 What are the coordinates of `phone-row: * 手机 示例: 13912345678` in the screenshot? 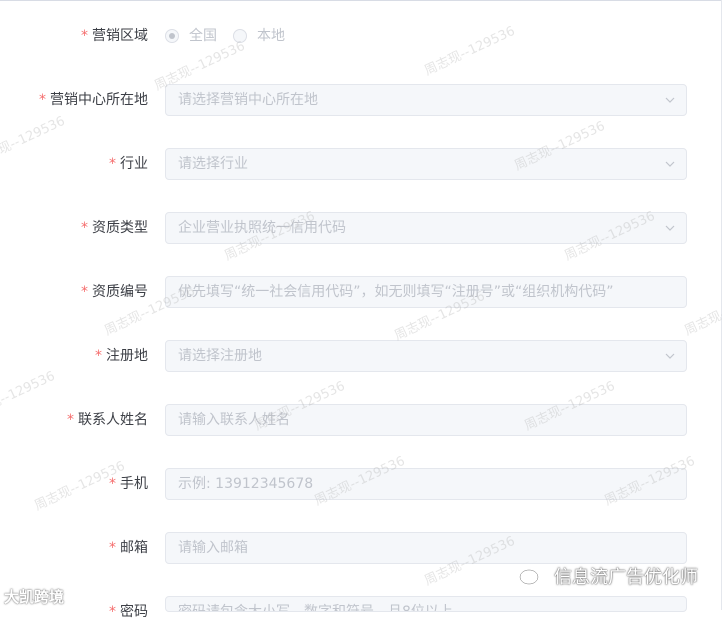 It's located at (361, 484).